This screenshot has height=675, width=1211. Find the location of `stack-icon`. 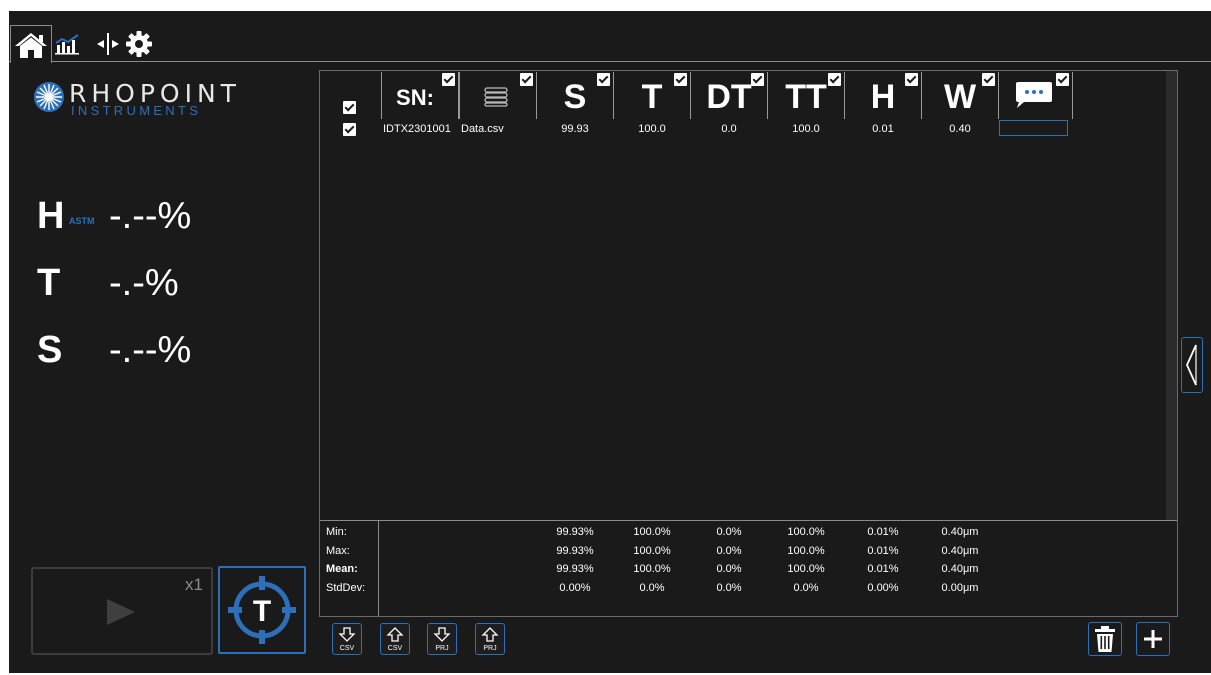

stack-icon is located at coordinates (496, 97).